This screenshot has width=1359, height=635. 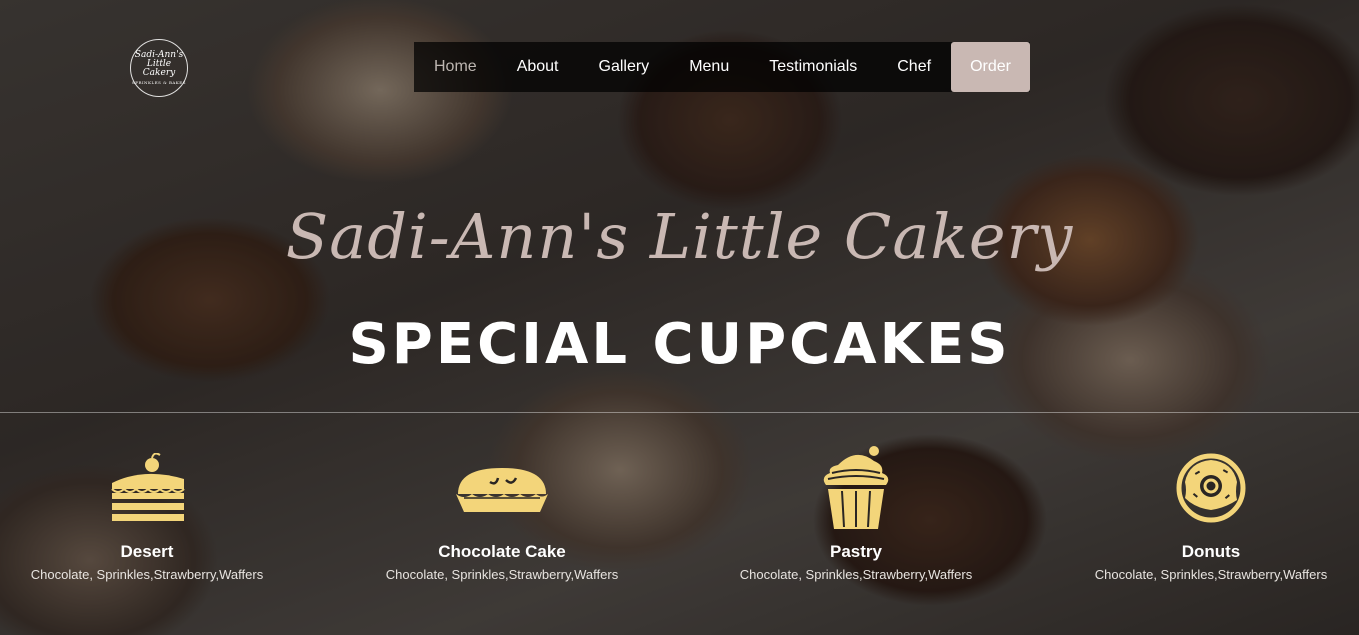 I want to click on cake-slice-icon, so click(x=147, y=488).